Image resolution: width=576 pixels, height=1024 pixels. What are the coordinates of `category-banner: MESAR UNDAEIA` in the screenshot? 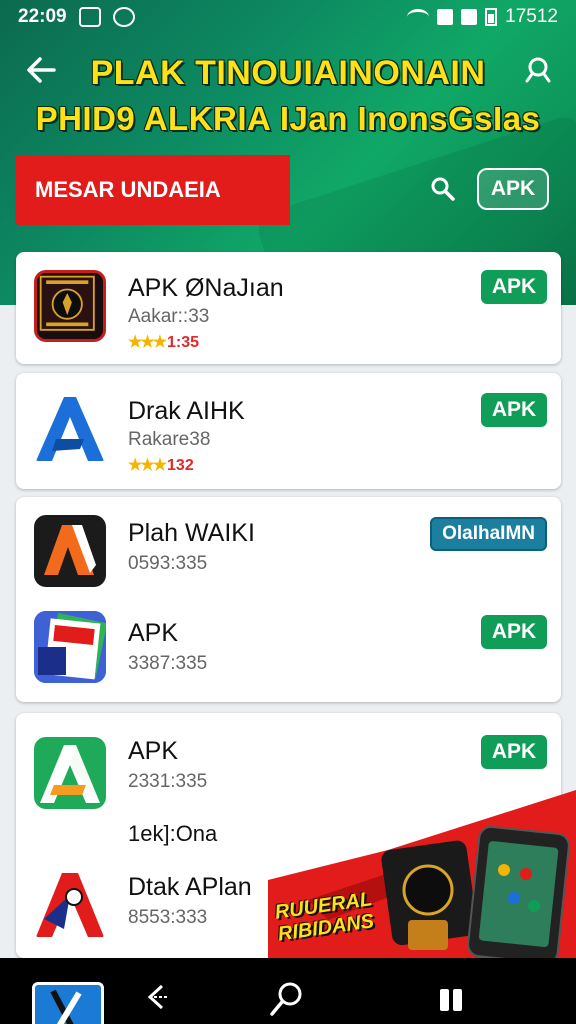 It's located at (152, 190).